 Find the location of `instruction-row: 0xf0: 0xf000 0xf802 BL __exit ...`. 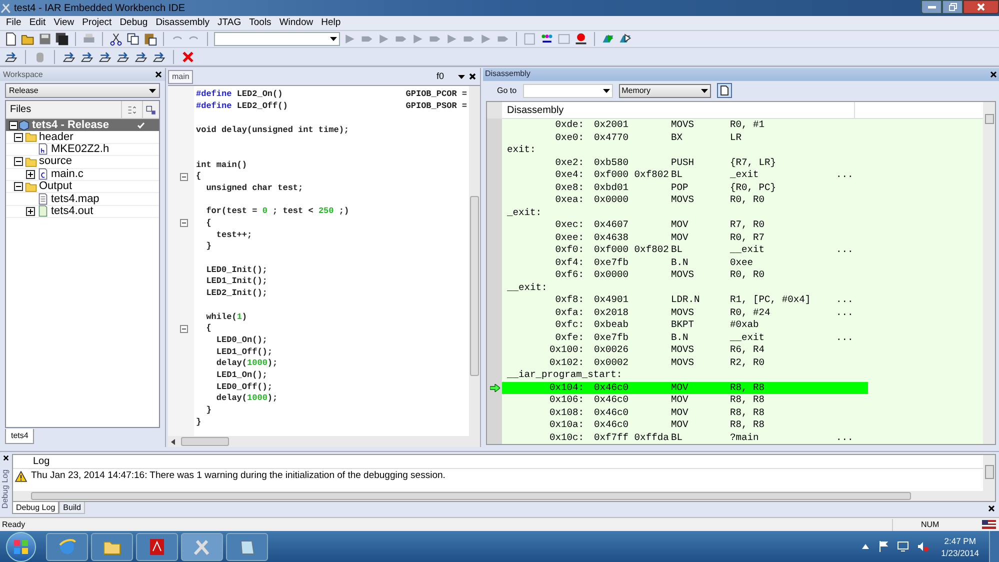

instruction-row: 0xf0: 0xf000 0xf802 BL __exit ... is located at coordinates (685, 250).